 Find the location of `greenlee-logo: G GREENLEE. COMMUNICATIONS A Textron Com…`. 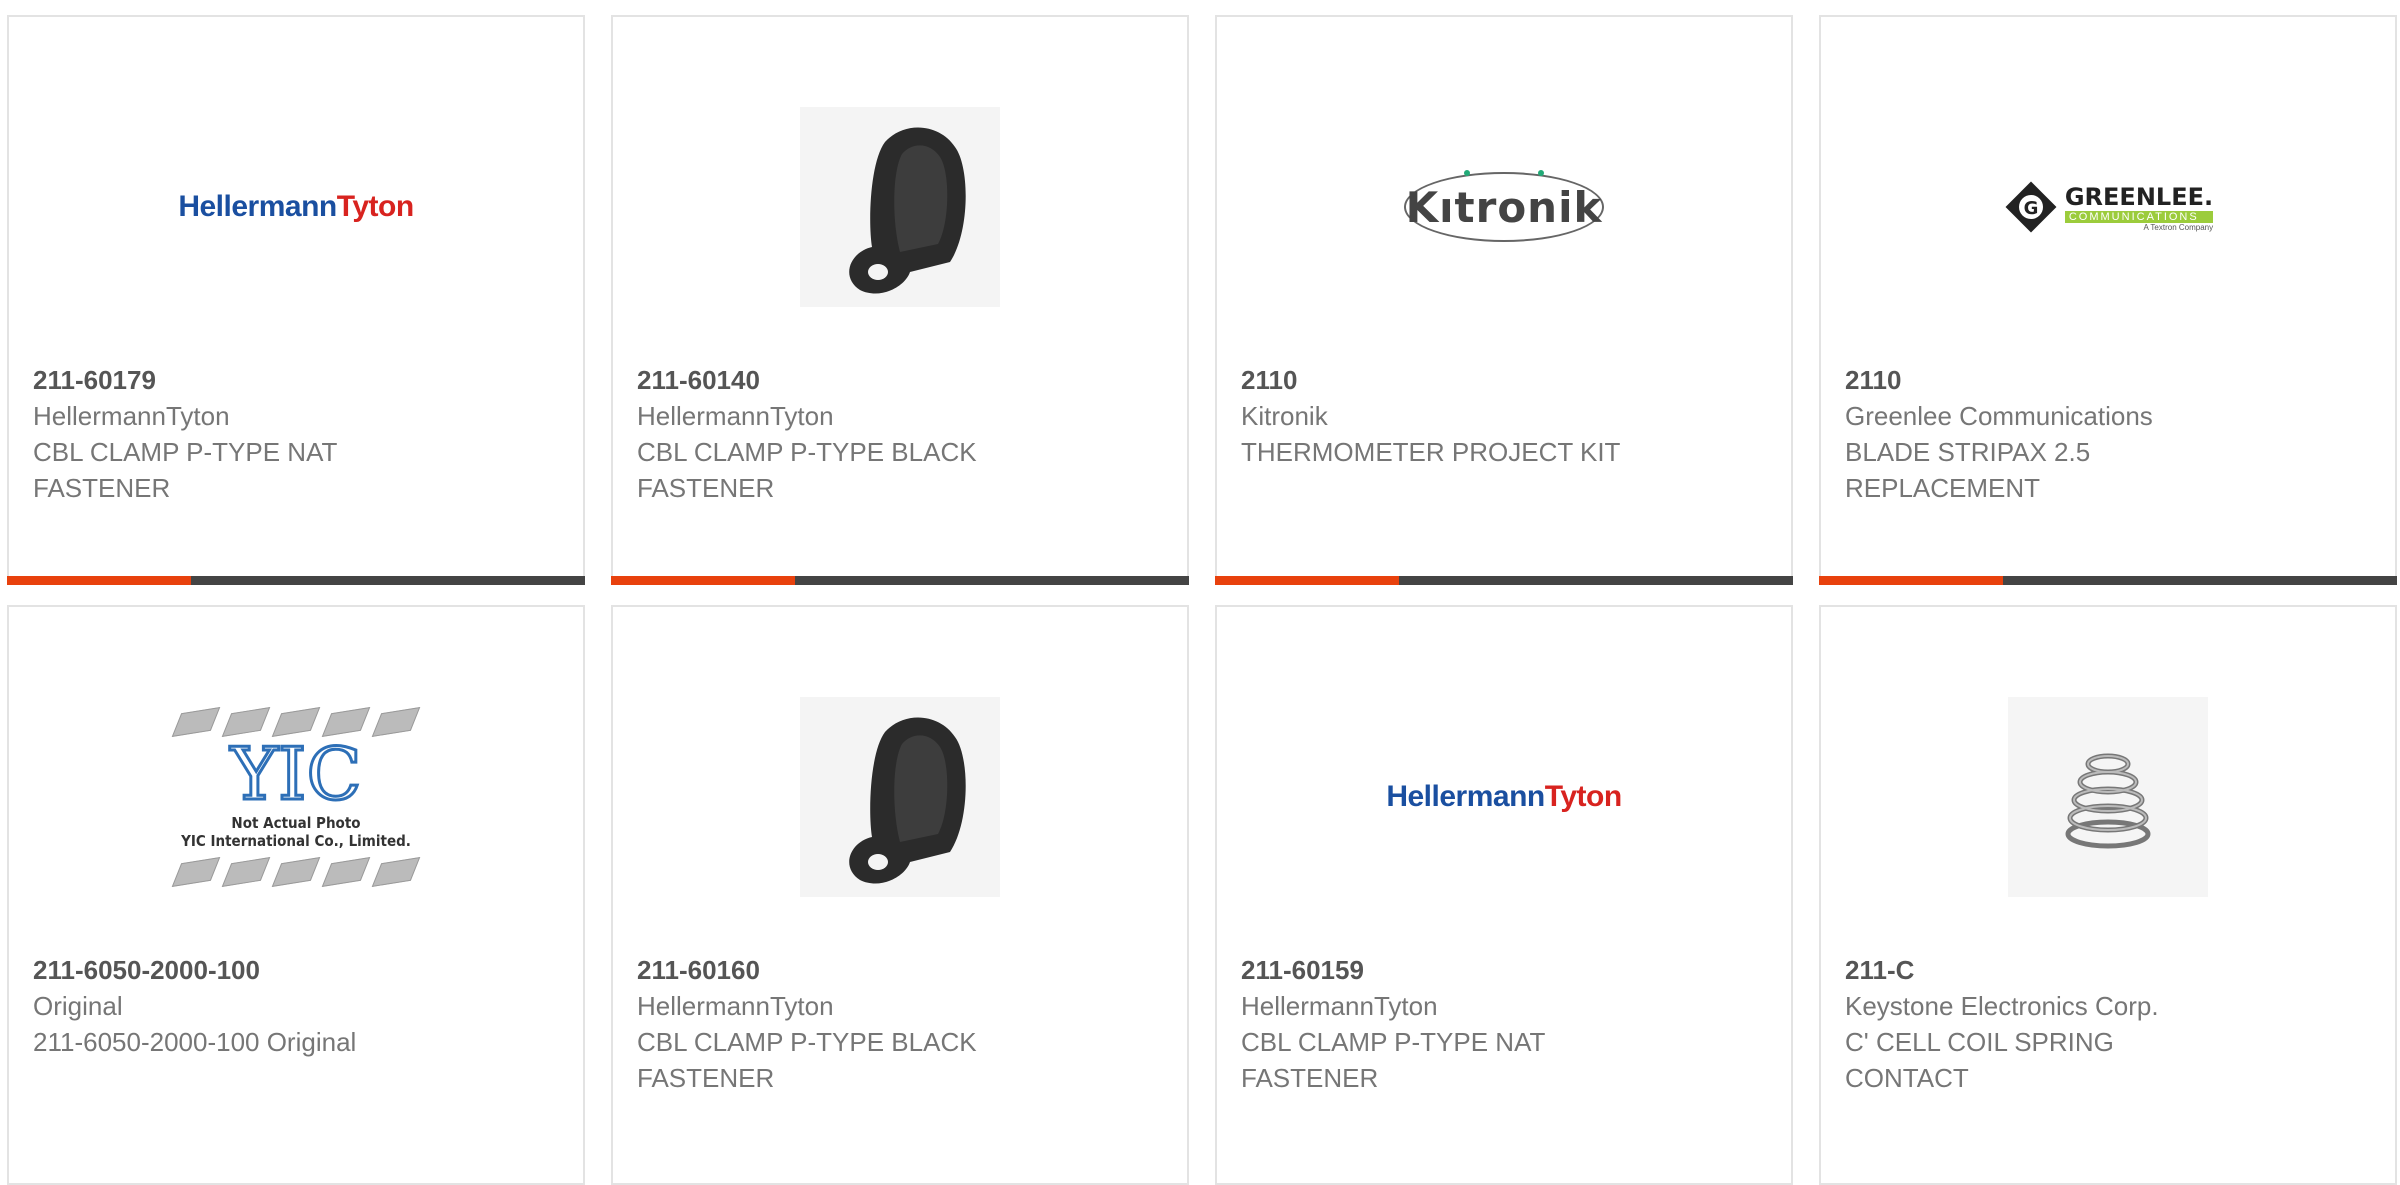

greenlee-logo: G GREENLEE. COMMUNICATIONS A Textron Com… is located at coordinates (2108, 207).